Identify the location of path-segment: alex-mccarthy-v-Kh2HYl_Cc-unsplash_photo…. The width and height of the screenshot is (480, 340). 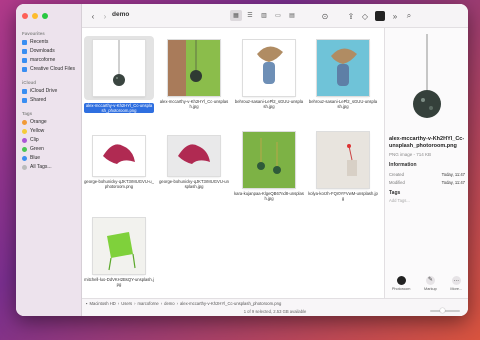
(230, 303).